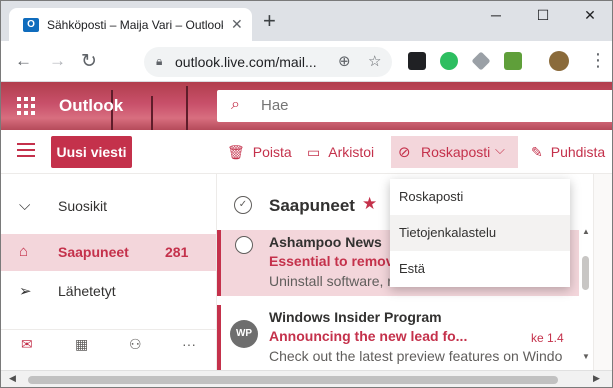  Describe the element at coordinates (269, 21) in the screenshot. I see `new-tab-button: +` at that location.